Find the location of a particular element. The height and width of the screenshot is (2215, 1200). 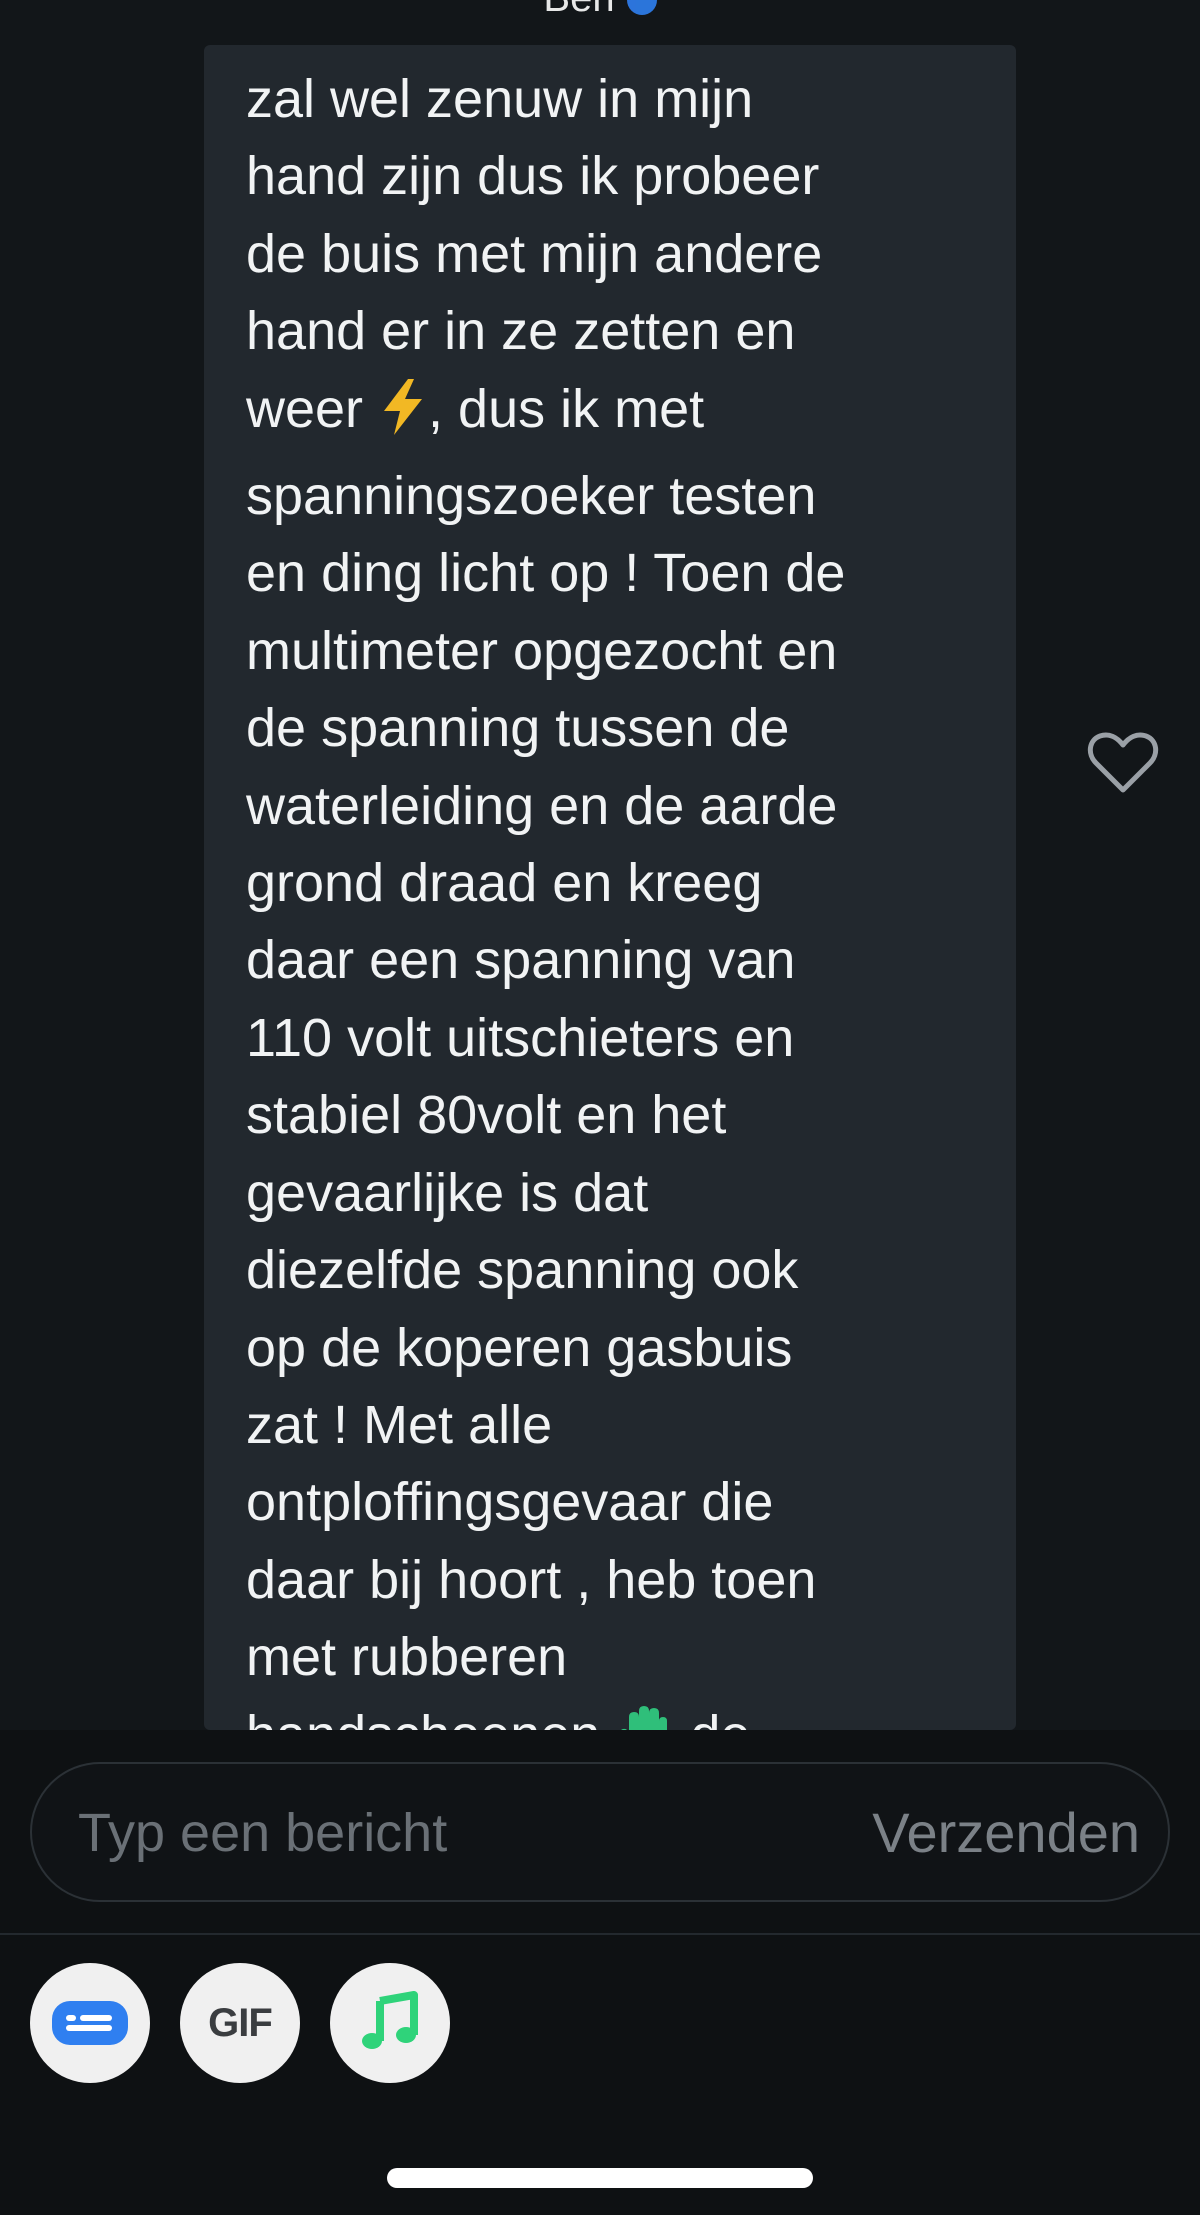

glove-icon is located at coordinates (645, 1716).